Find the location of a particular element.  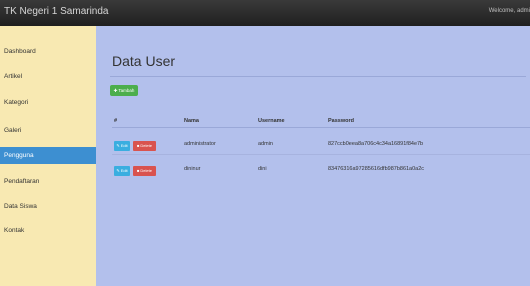

column-header-nama: Nama is located at coordinates (191, 121).